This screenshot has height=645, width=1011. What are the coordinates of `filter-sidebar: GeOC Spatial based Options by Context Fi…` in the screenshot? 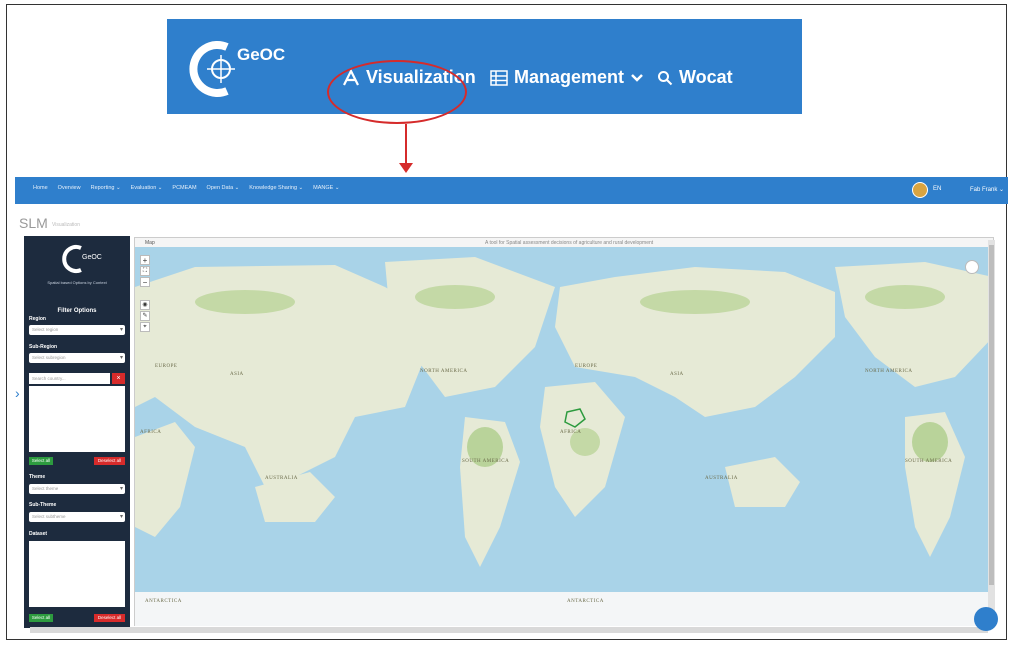 It's located at (77, 432).